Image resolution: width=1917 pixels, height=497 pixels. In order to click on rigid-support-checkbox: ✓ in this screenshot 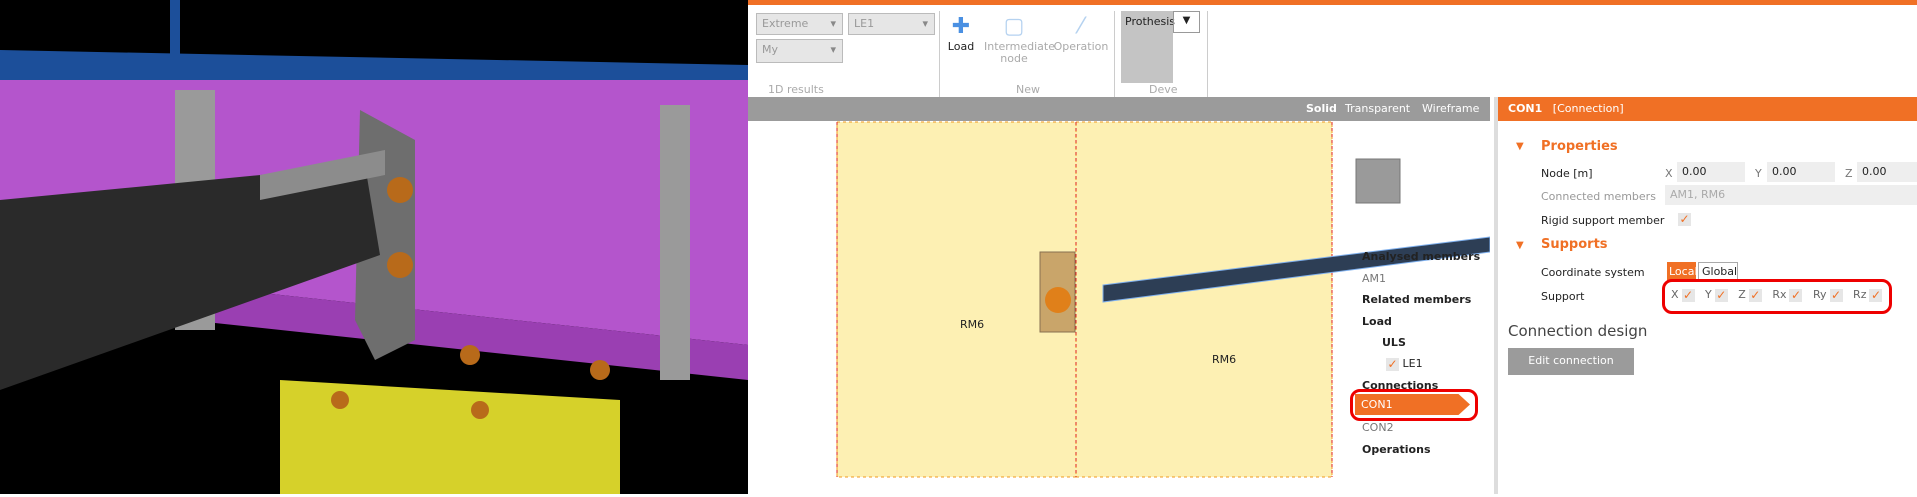, I will do `click(1684, 219)`.